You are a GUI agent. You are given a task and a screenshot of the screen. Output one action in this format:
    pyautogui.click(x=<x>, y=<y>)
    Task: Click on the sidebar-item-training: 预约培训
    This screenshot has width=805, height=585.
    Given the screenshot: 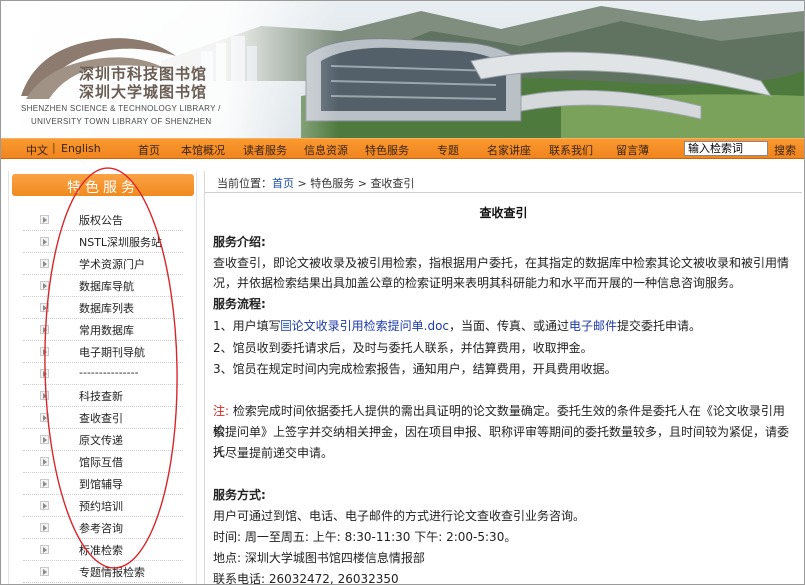 What is the action you would take?
    pyautogui.click(x=103, y=506)
    